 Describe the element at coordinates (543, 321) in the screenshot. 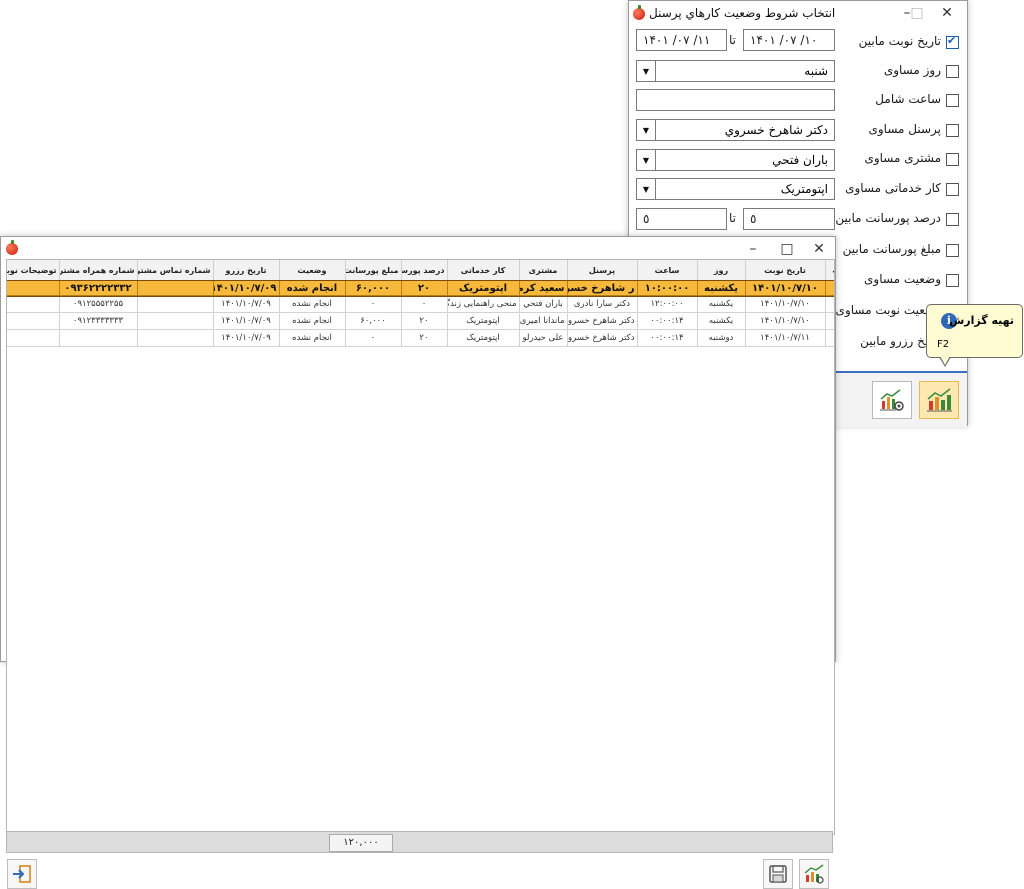

I see `table-cell: ماندانا امیری` at that location.